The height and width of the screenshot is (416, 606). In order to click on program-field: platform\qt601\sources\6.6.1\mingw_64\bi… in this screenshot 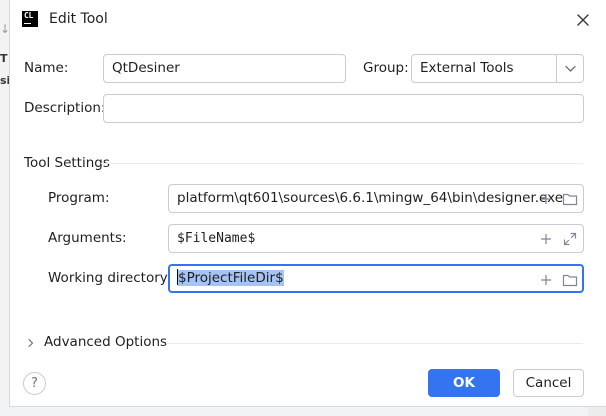, I will do `click(376, 198)`.